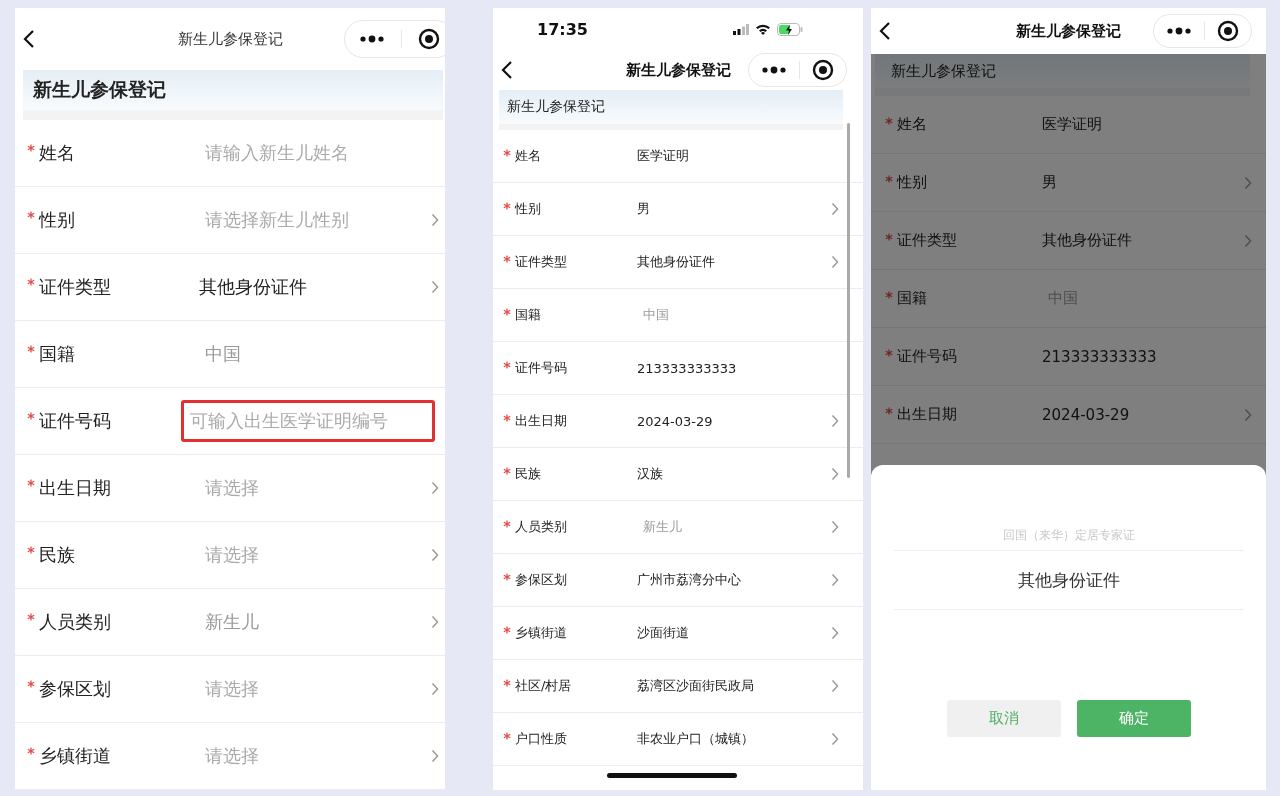  I want to click on scrollbar, so click(848, 300).